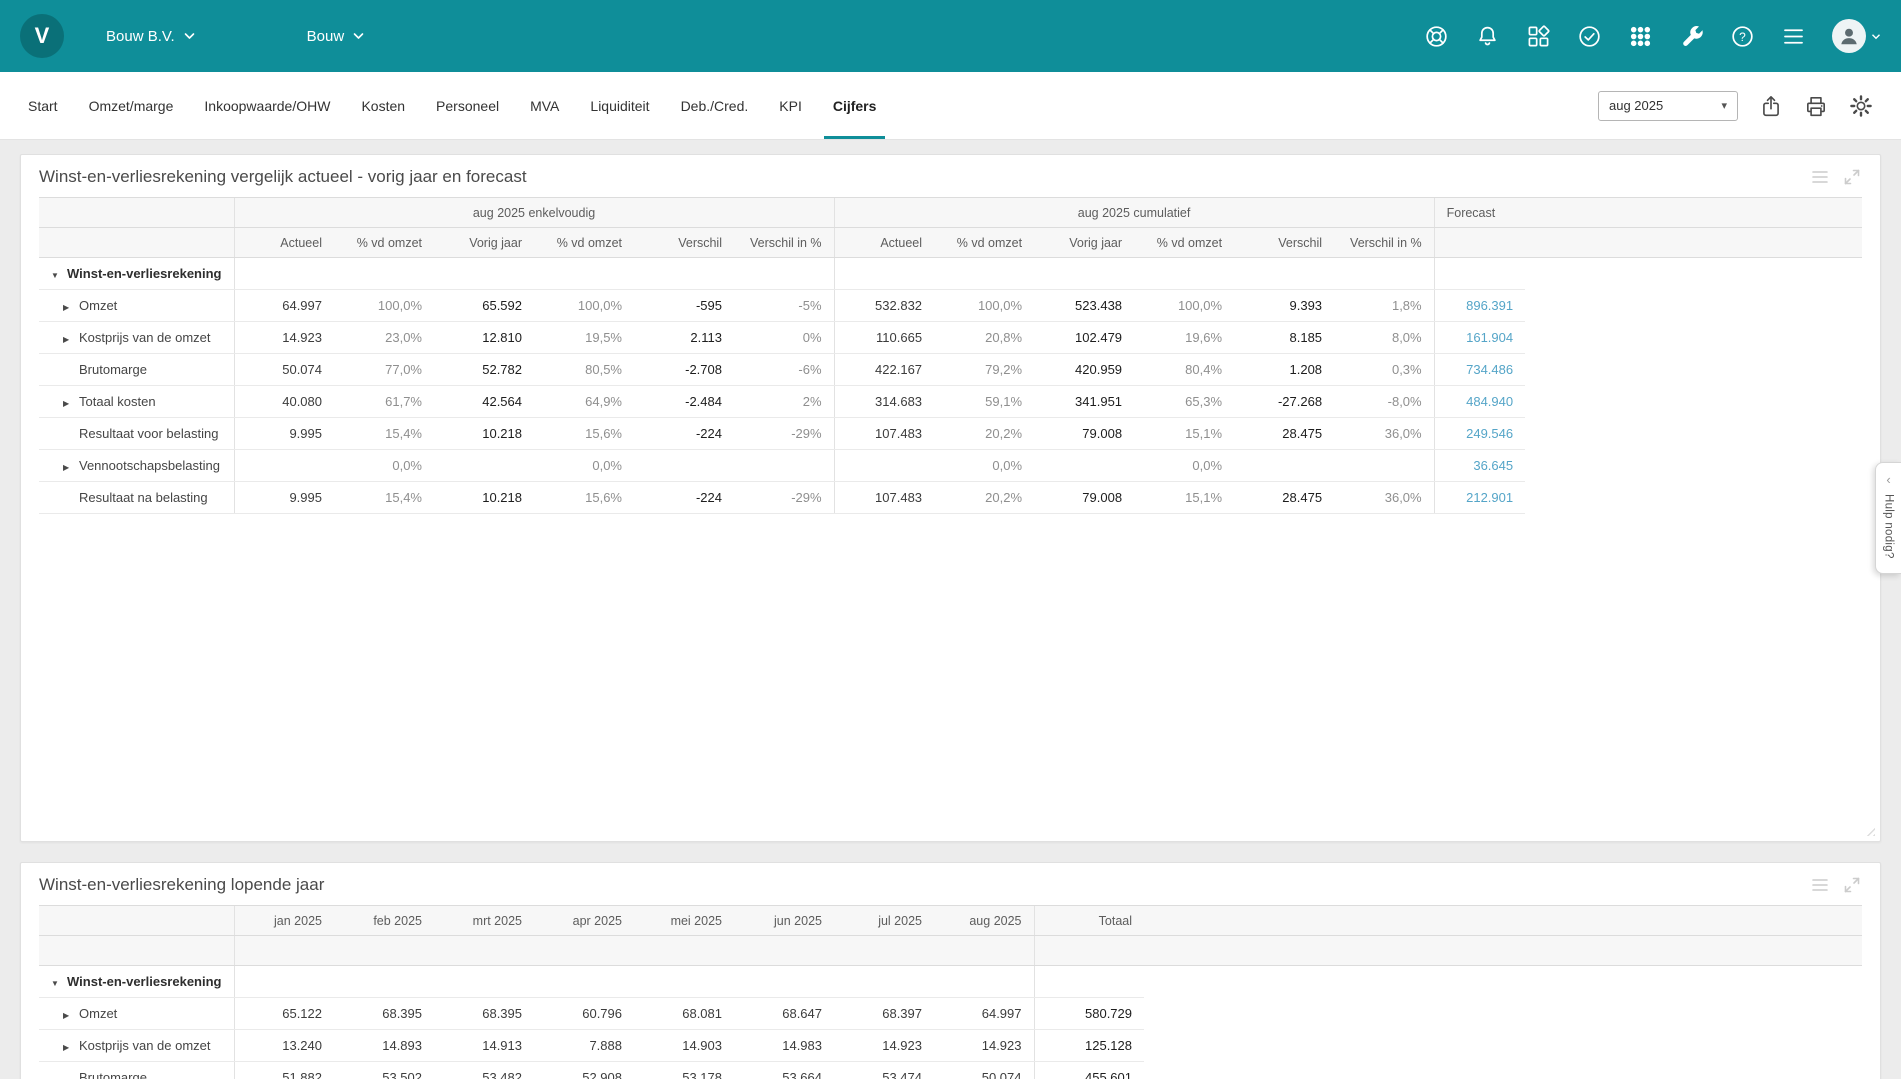  What do you see at coordinates (1479, 369) in the screenshot?
I see `table-cell: 734.486` at bounding box center [1479, 369].